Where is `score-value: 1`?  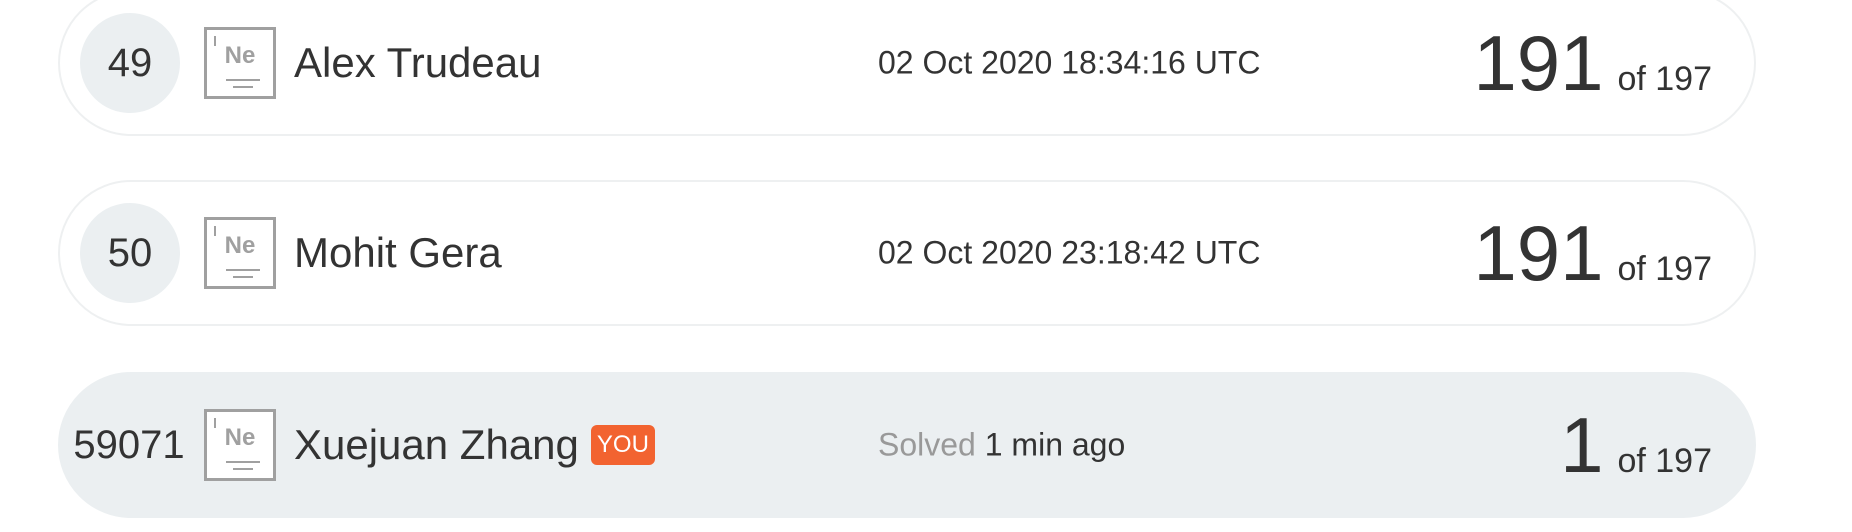
score-value: 1 is located at coordinates (1582, 445).